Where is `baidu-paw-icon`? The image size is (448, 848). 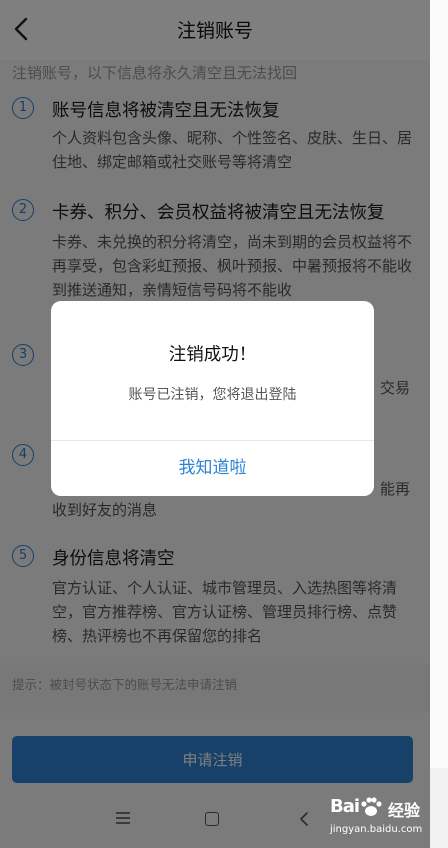
baidu-paw-icon is located at coordinates (371, 806).